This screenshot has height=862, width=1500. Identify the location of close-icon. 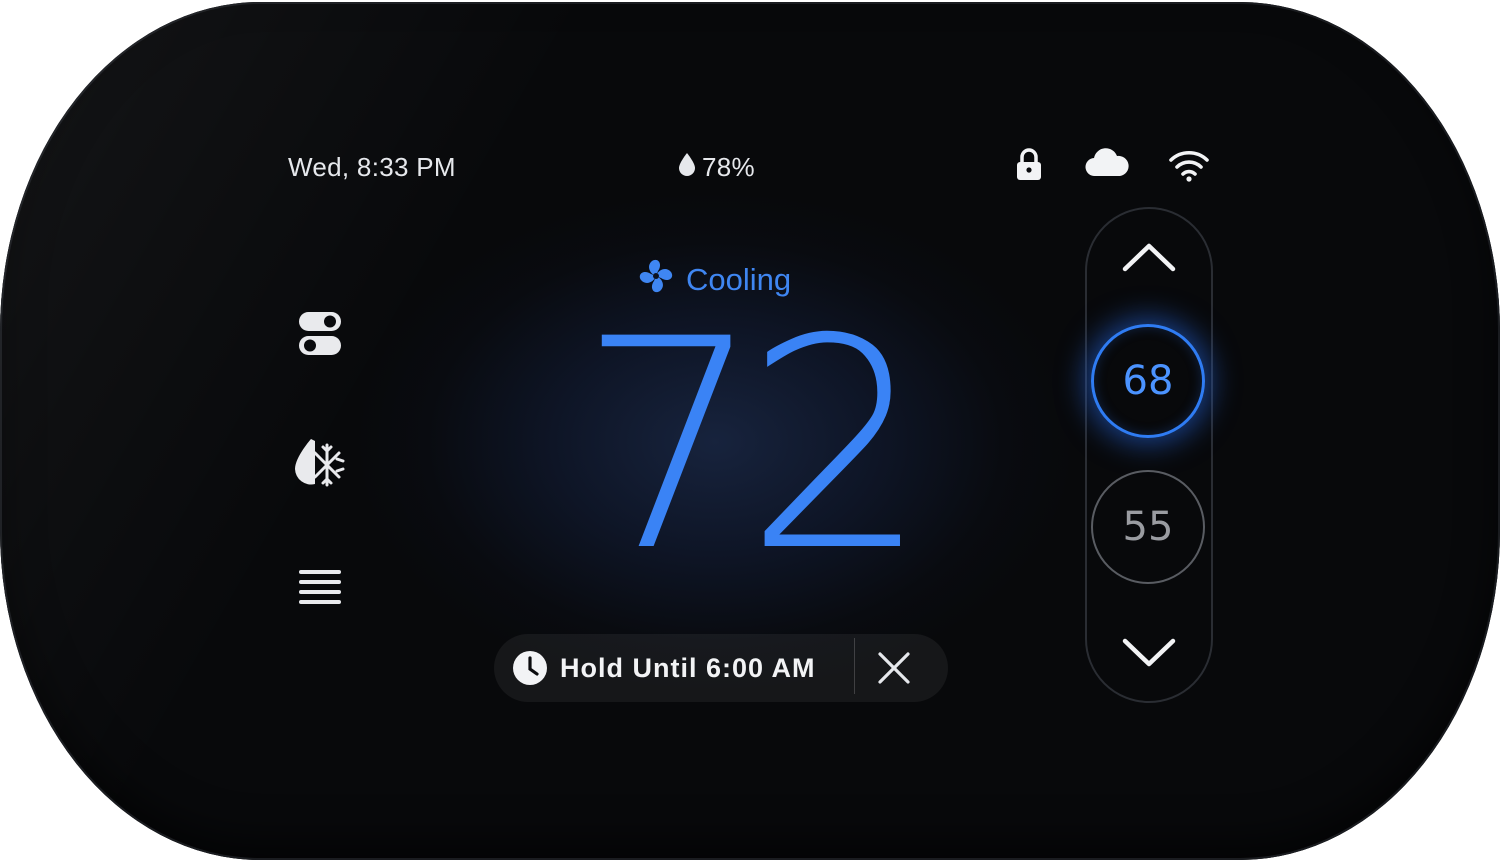
(894, 668).